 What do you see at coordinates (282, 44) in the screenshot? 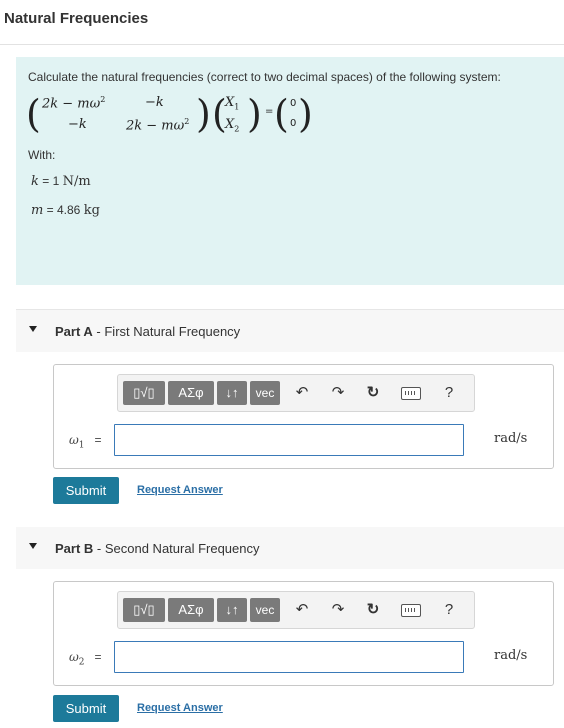
I see `title-divider` at bounding box center [282, 44].